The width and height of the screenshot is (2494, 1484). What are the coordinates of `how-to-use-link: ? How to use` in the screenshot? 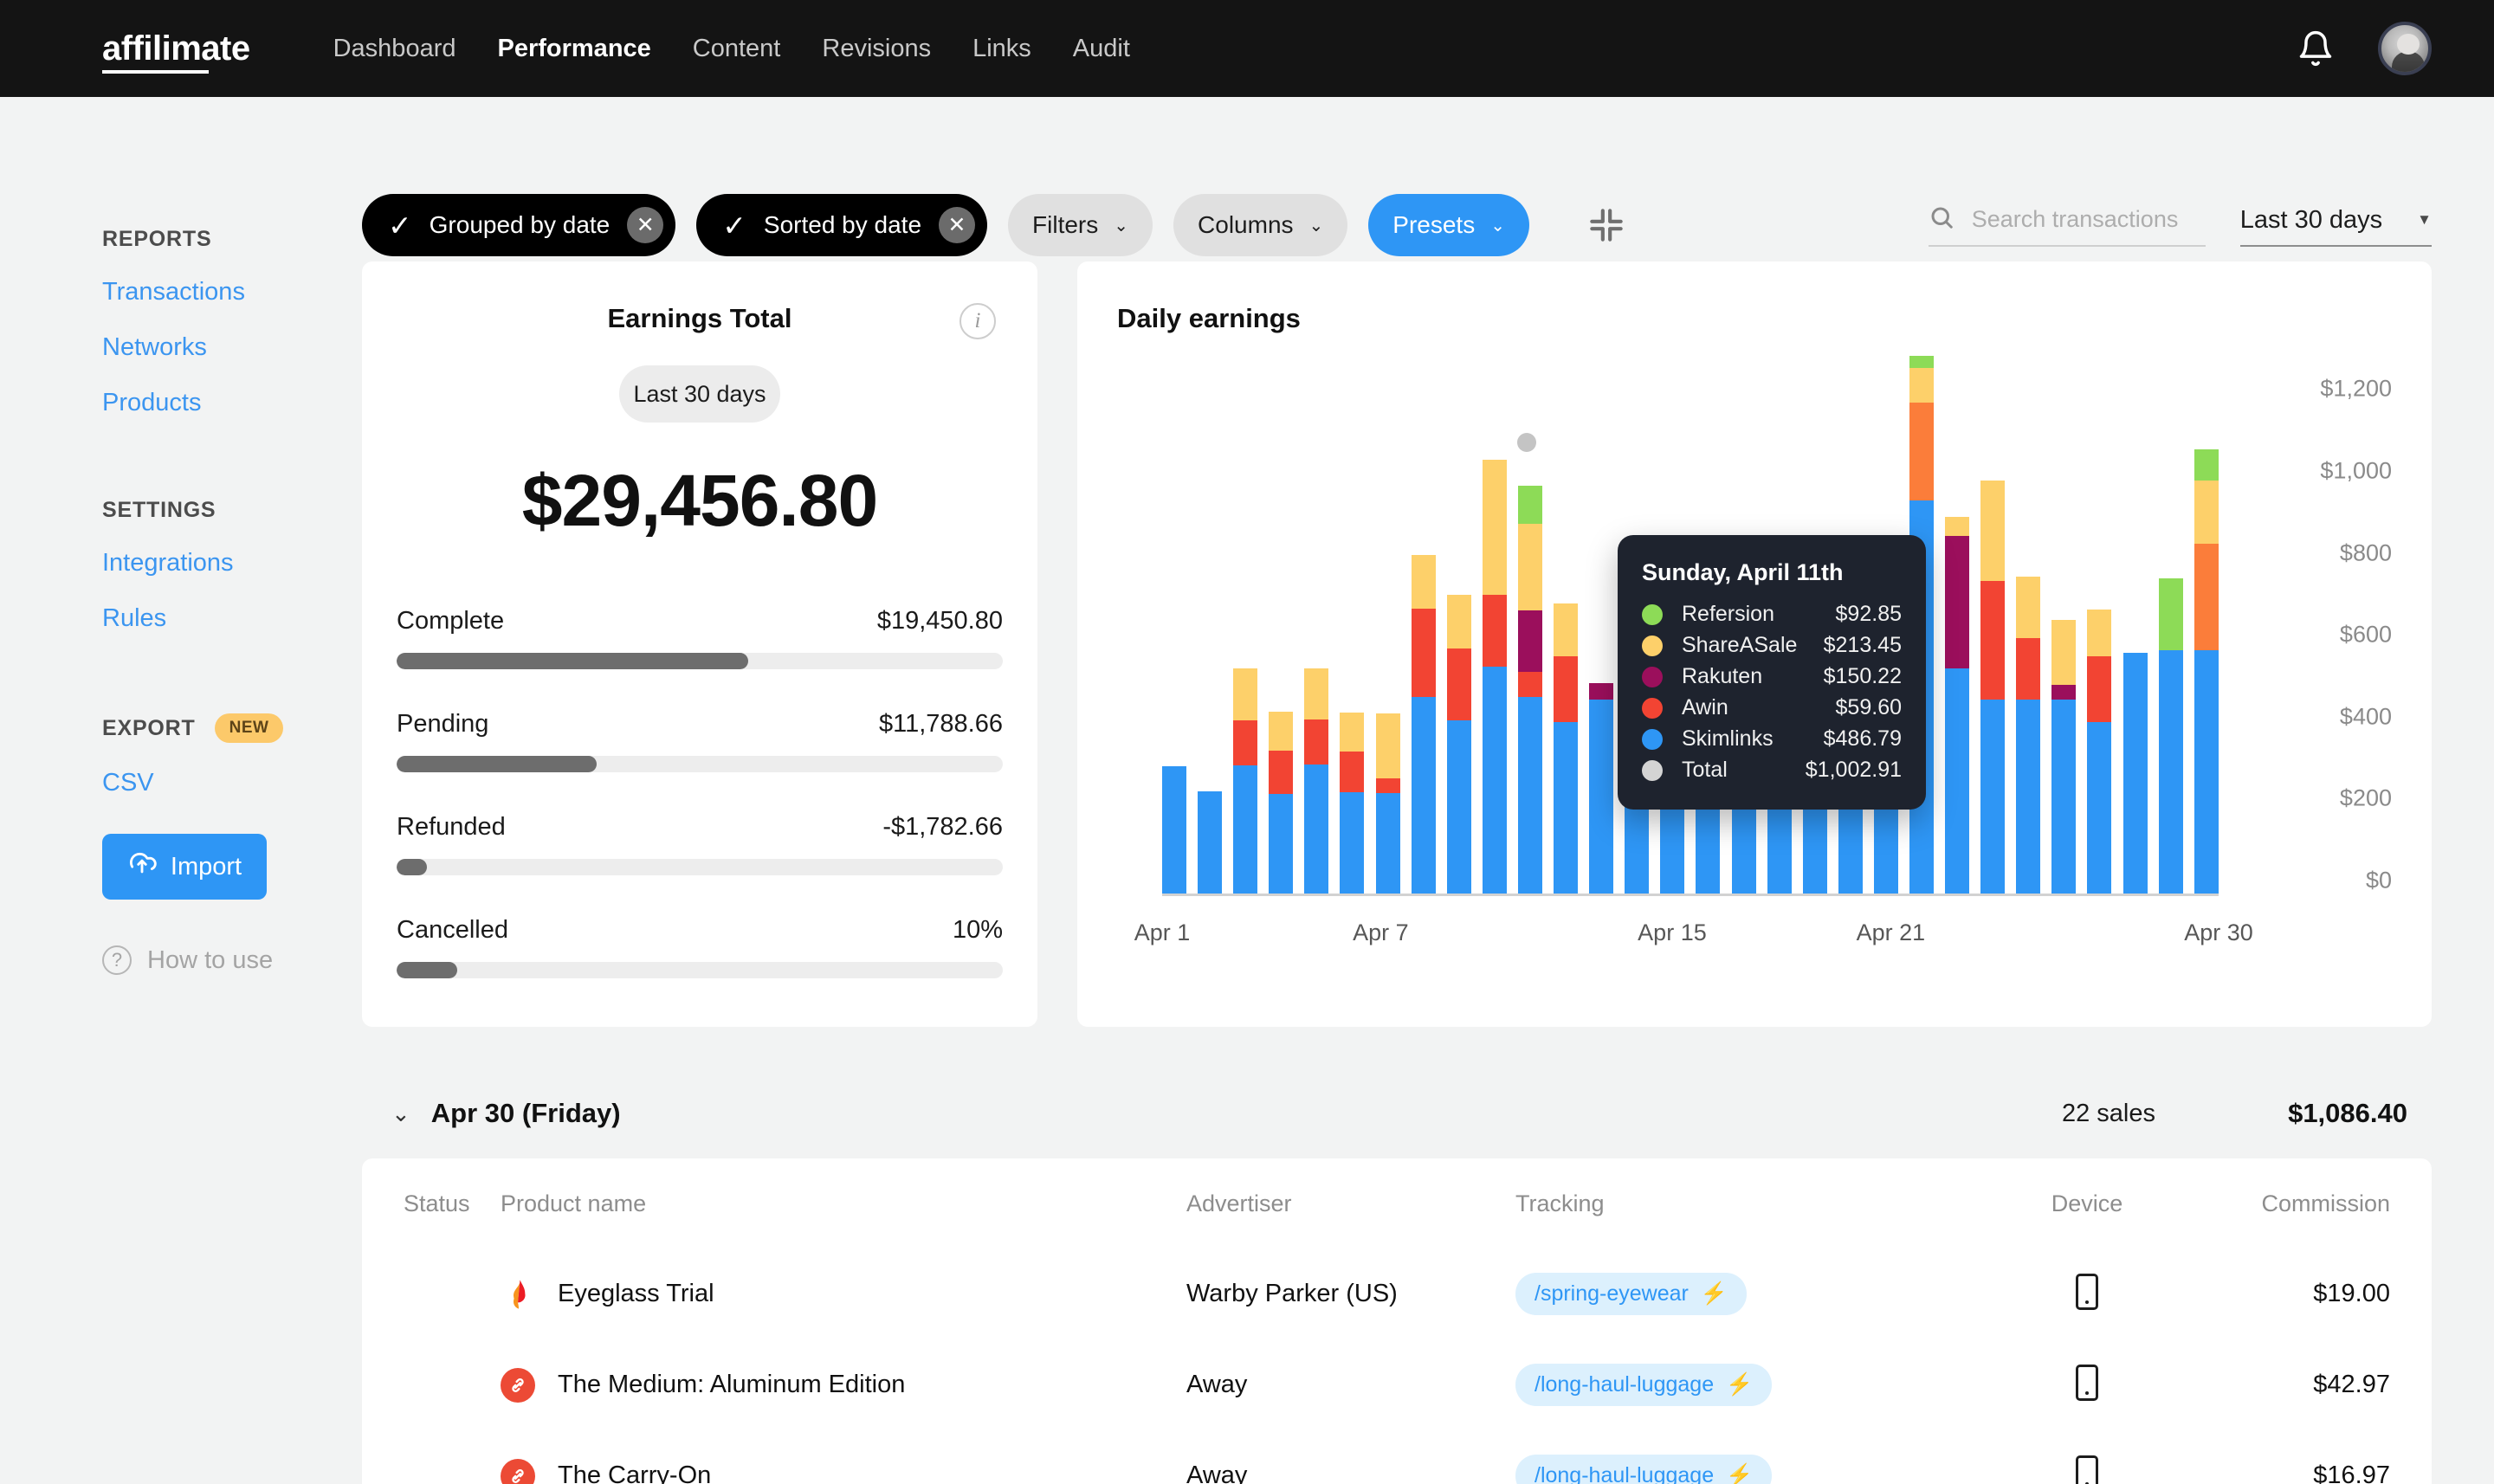 It's located at (232, 960).